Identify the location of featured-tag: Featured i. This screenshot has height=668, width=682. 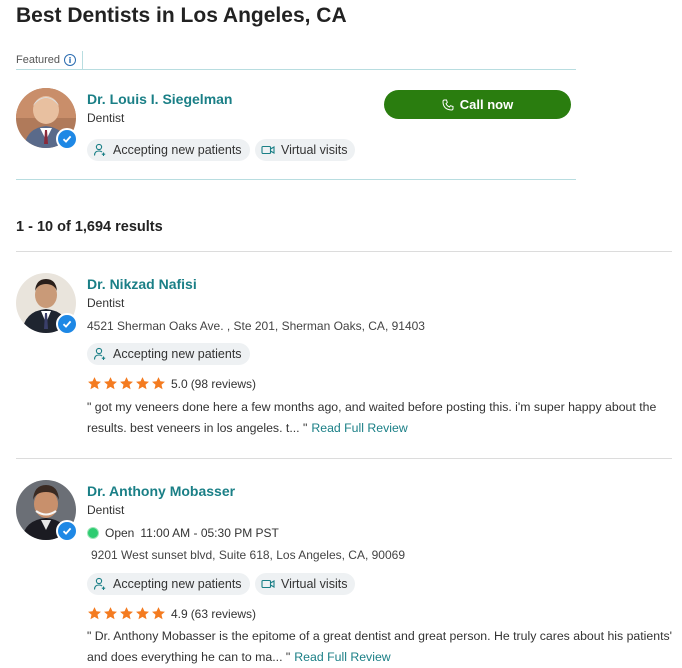
(50, 60).